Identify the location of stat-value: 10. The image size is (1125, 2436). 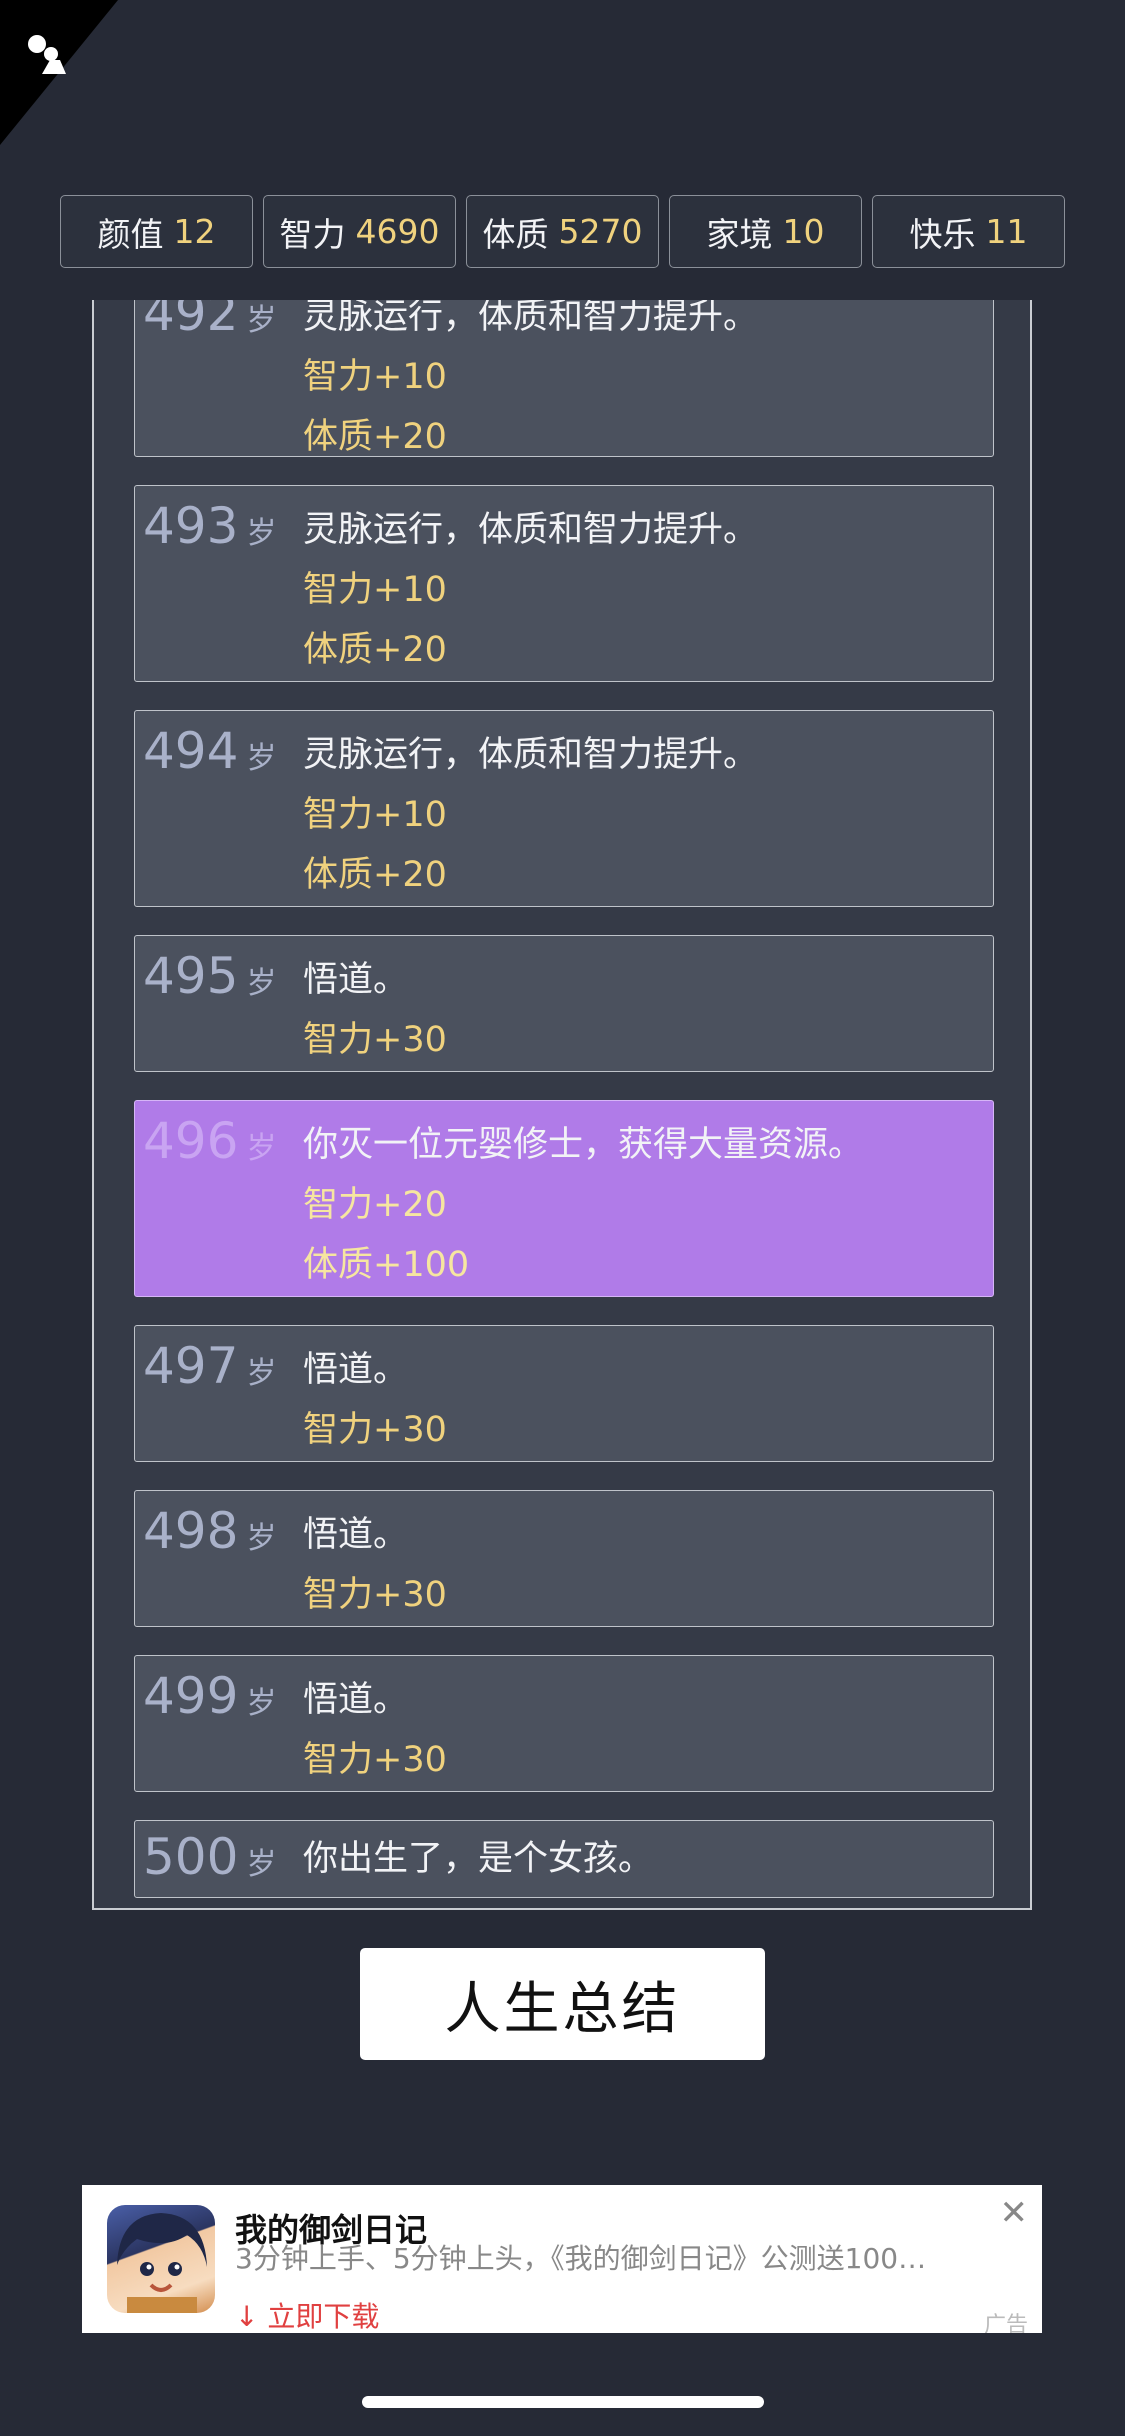
(803, 231).